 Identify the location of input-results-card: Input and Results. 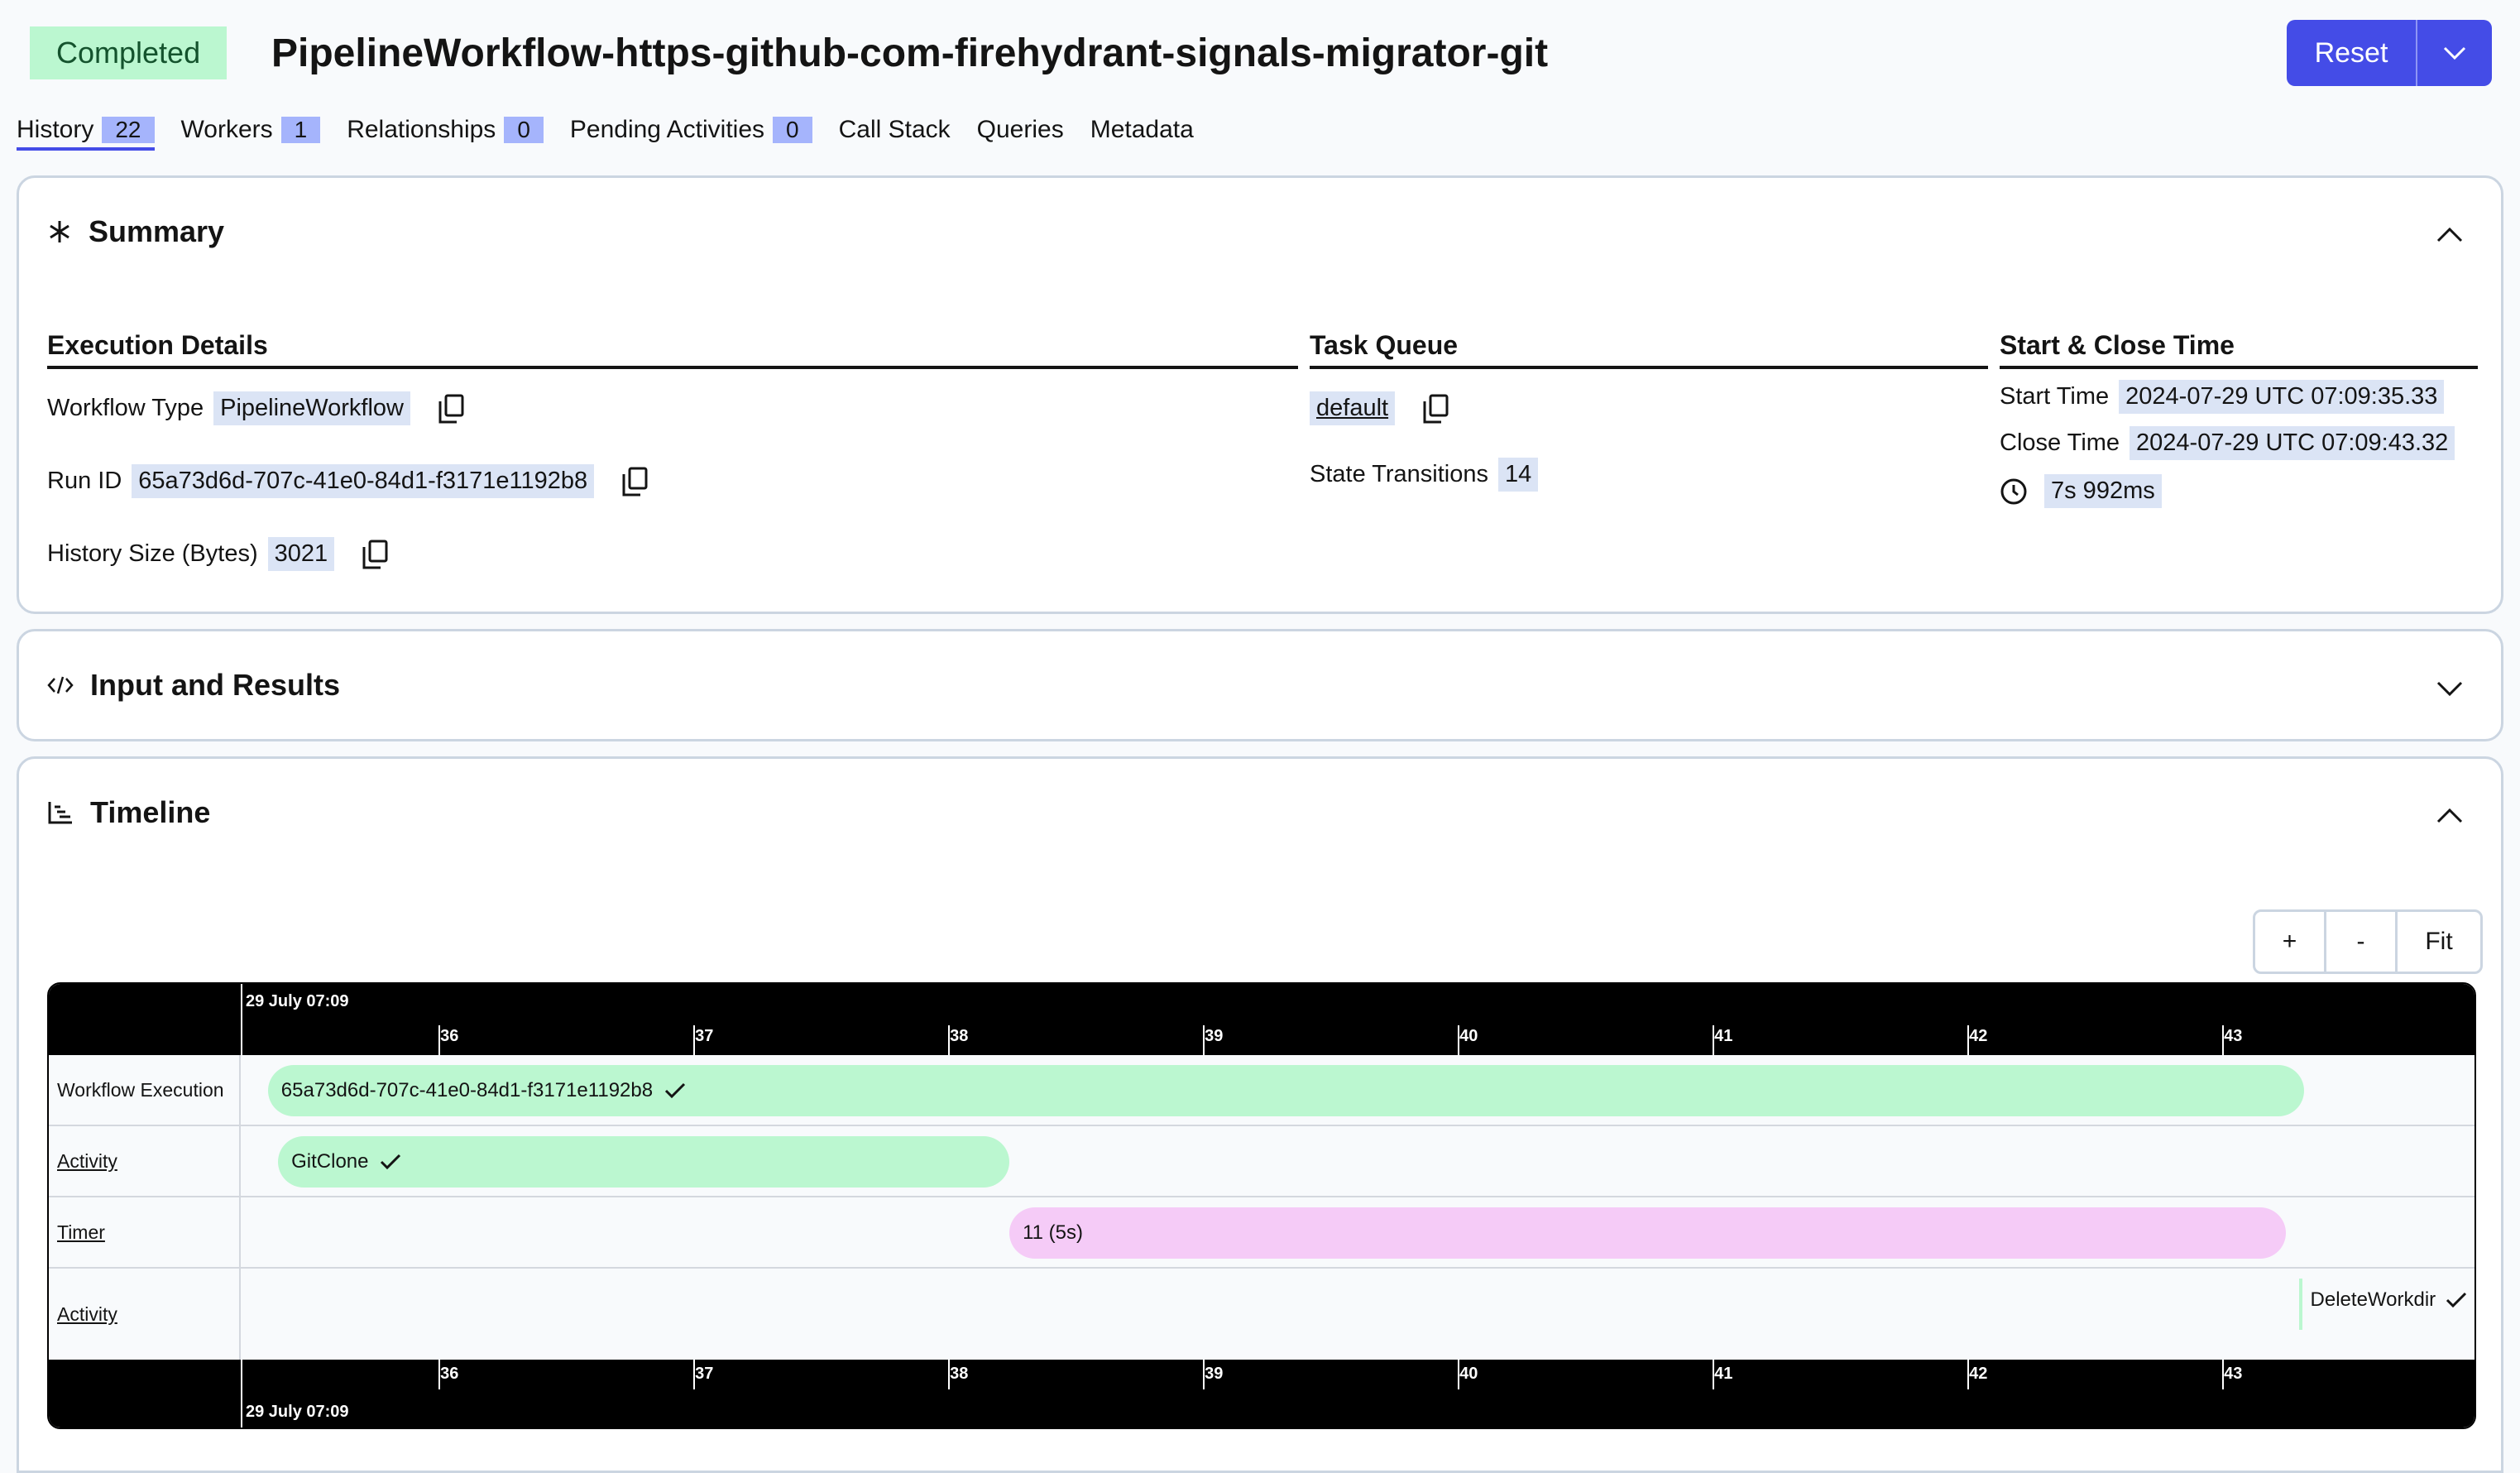
(1260, 685).